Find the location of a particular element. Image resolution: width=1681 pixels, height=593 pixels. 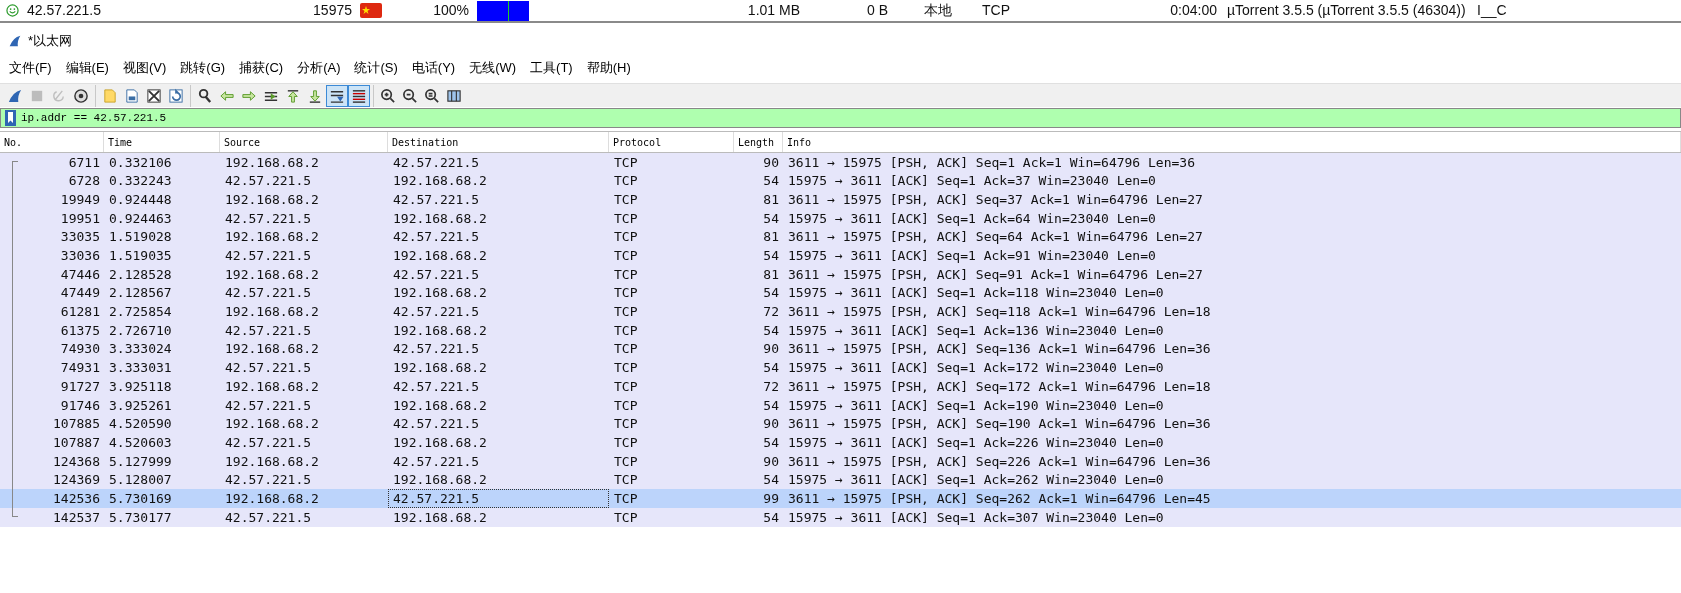

table-cell-text: 15975 → 3611 [ACK] Seq=1 Ack=190 Win=23040 Len=0 is located at coordinates (976, 405).